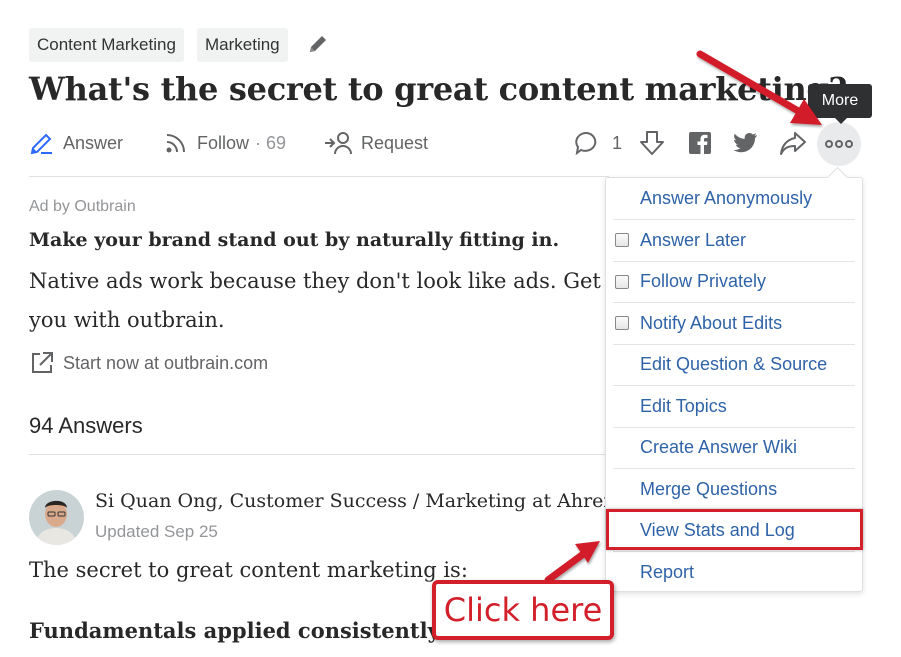  I want to click on topic-content-marketing: Content Marketing, so click(106, 45).